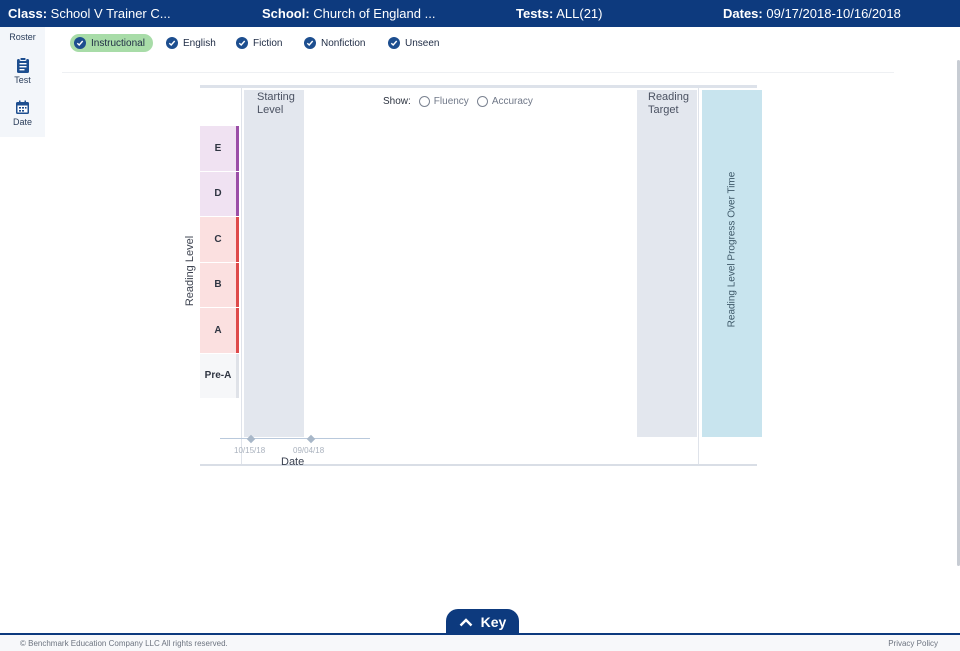  I want to click on chevron-up-icon, so click(466, 621).